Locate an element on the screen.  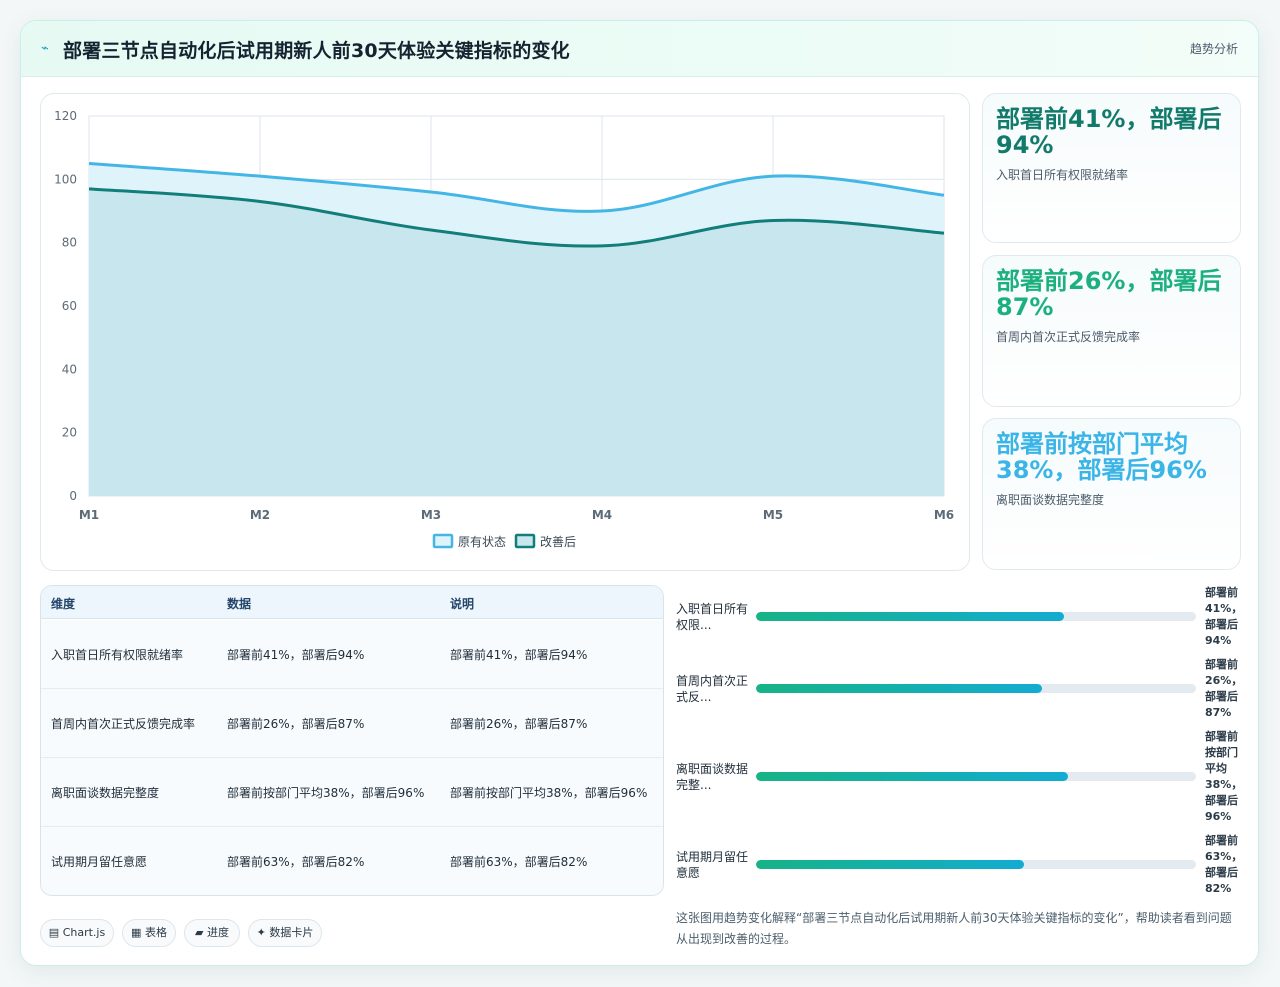
progress-item: 入职首日所有权限... 部署前41%，部署后94% is located at coordinates (959, 619).